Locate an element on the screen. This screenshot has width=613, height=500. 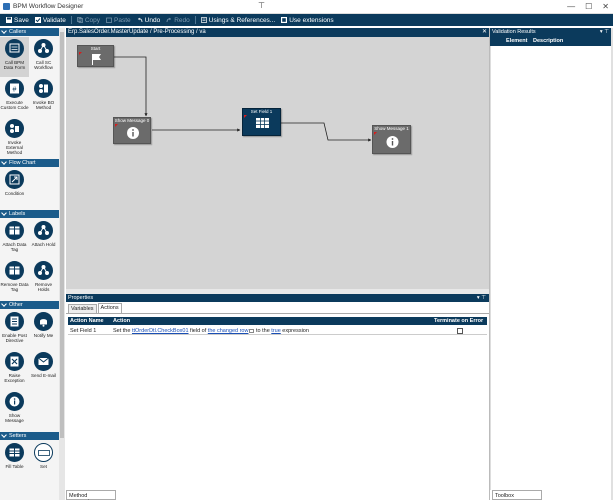
tab-method-parameters: Method parameters is located at coordinates (91, 495).